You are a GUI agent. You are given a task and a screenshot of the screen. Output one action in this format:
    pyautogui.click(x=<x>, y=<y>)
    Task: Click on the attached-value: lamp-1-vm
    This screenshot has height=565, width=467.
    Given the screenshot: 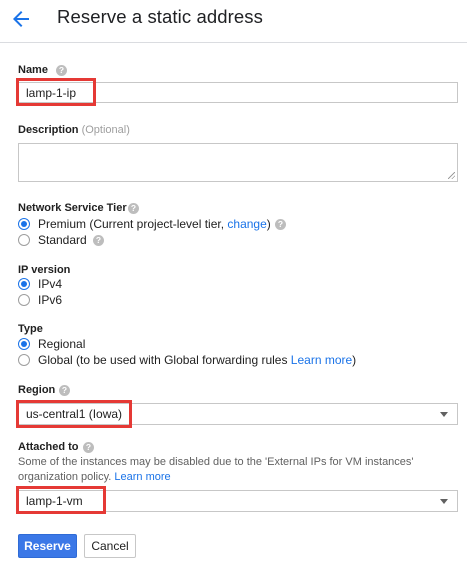 What is the action you would take?
    pyautogui.click(x=54, y=501)
    